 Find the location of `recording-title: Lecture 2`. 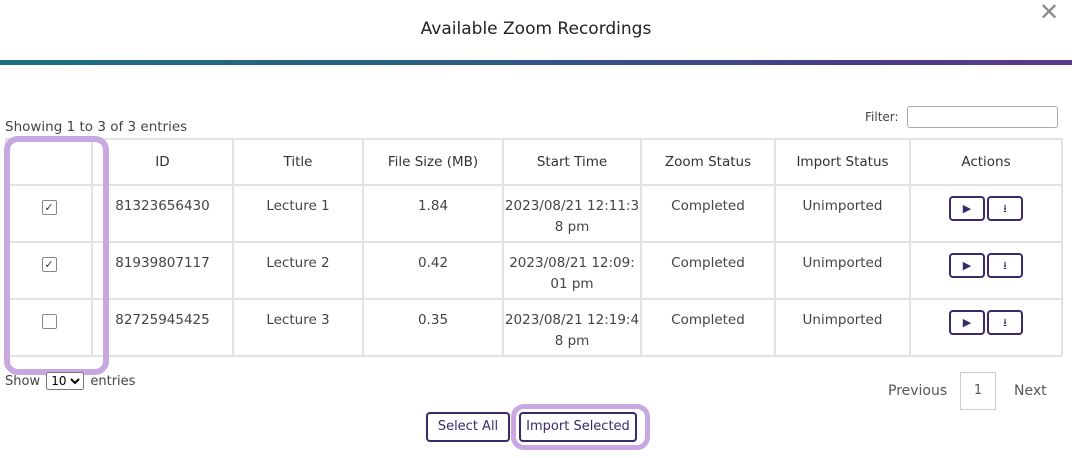

recording-title: Lecture 2 is located at coordinates (298, 270).